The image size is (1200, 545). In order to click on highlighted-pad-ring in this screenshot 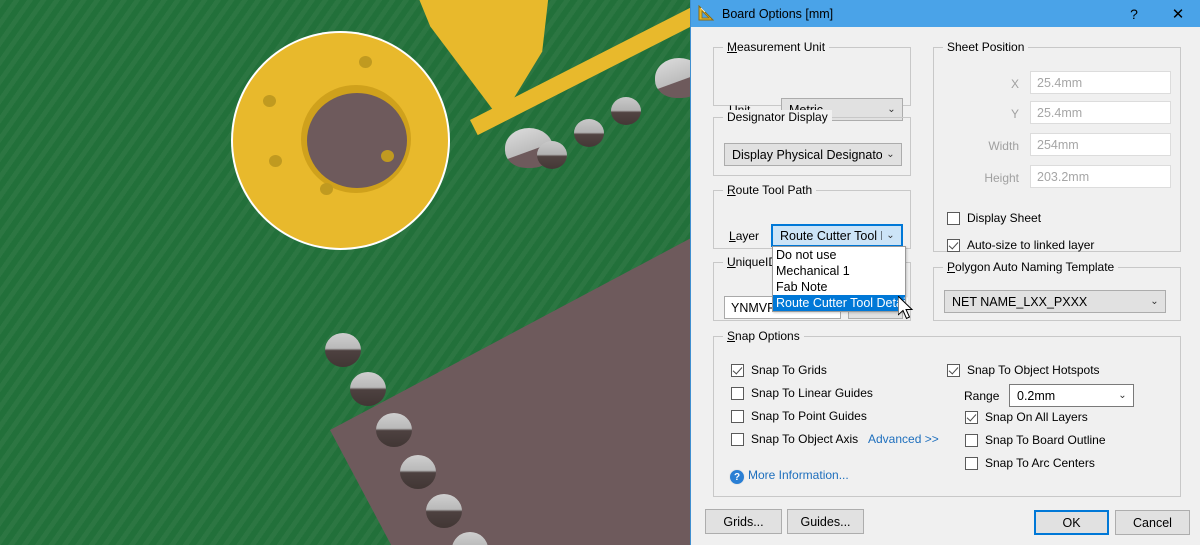, I will do `click(340, 140)`.